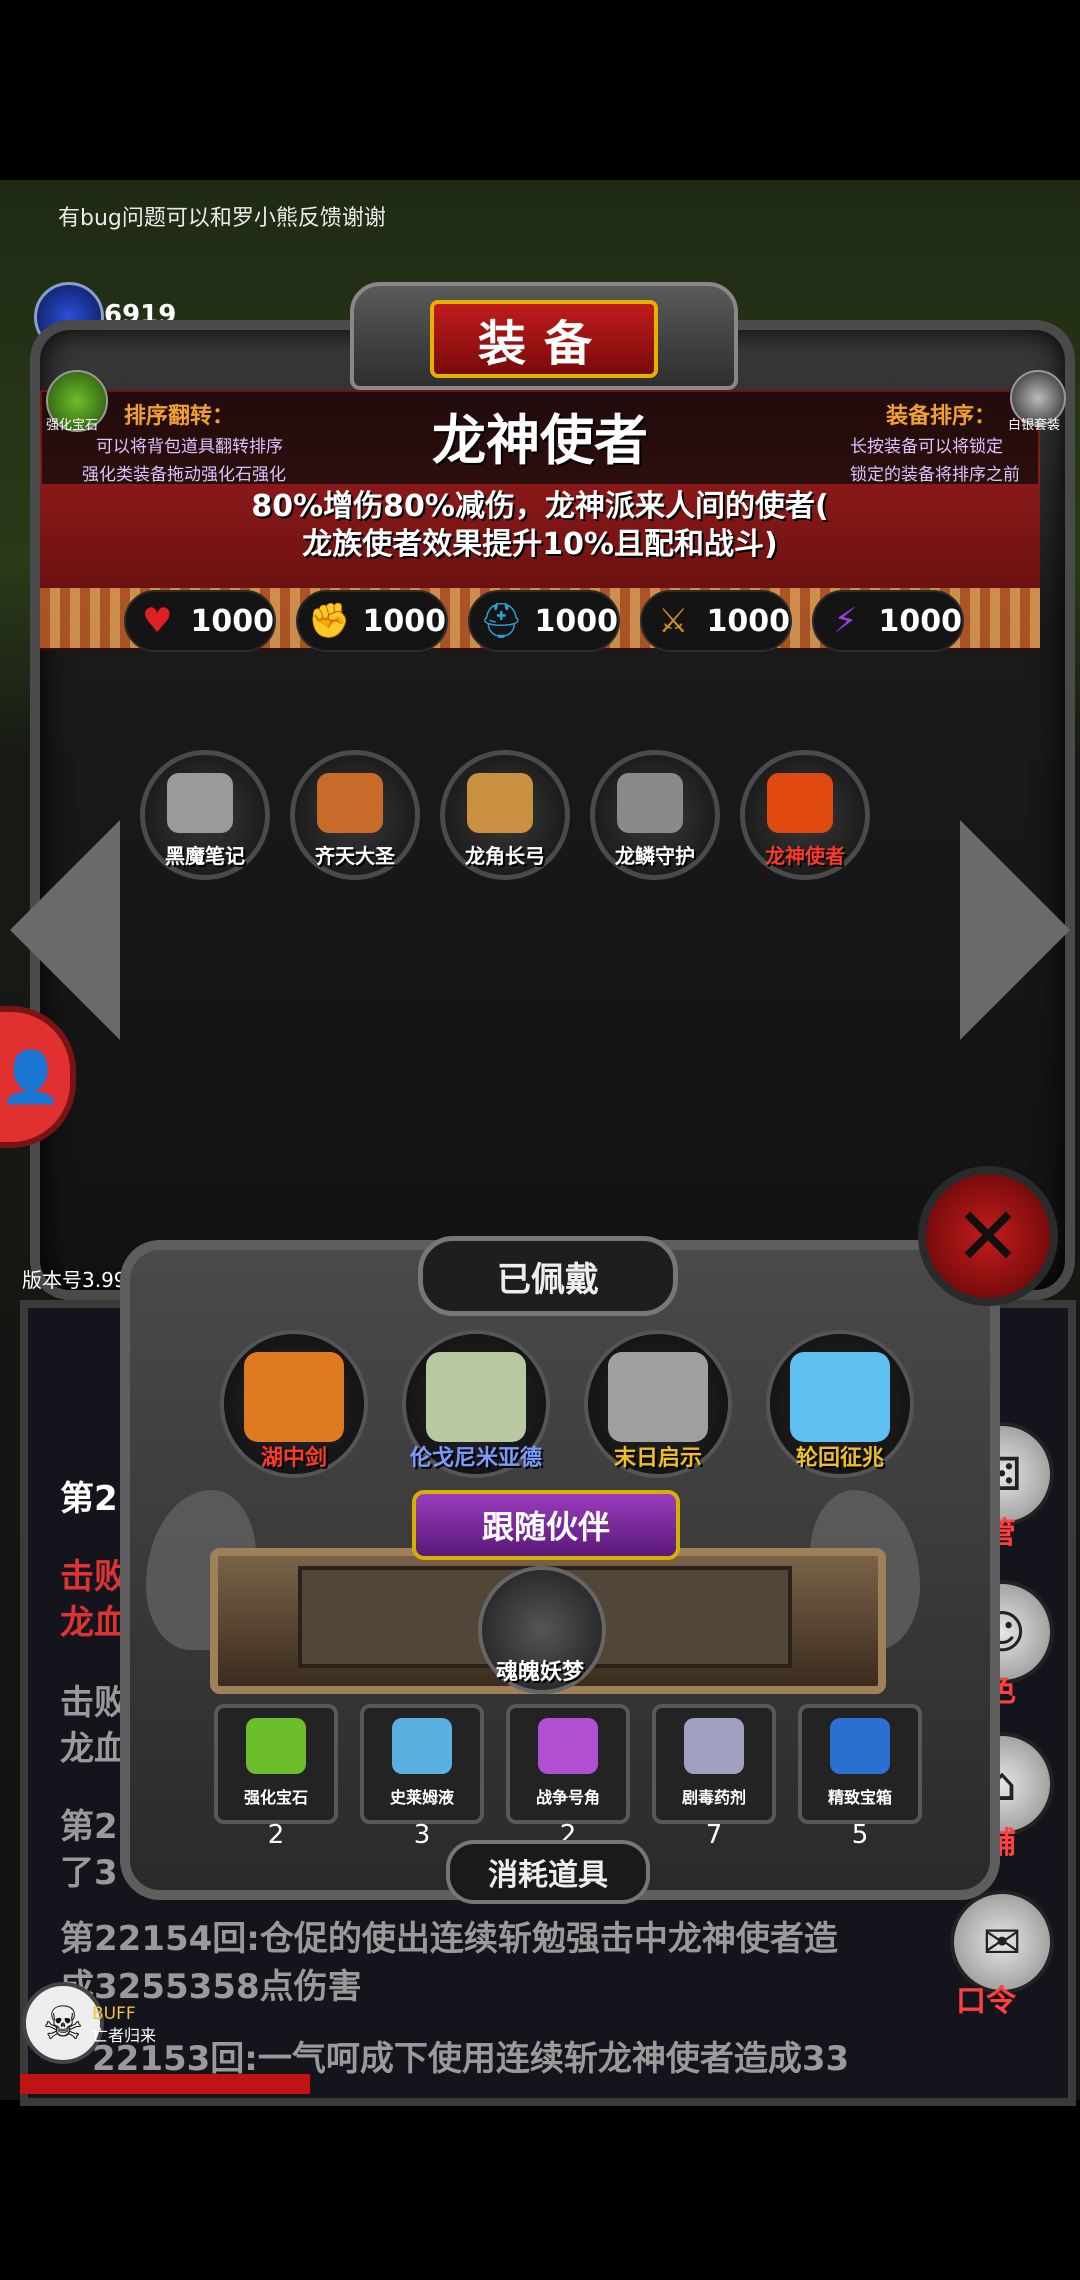 The width and height of the screenshot is (1080, 2280). What do you see at coordinates (548, 1872) in the screenshot?
I see `consumables-title: 消耗道具` at bounding box center [548, 1872].